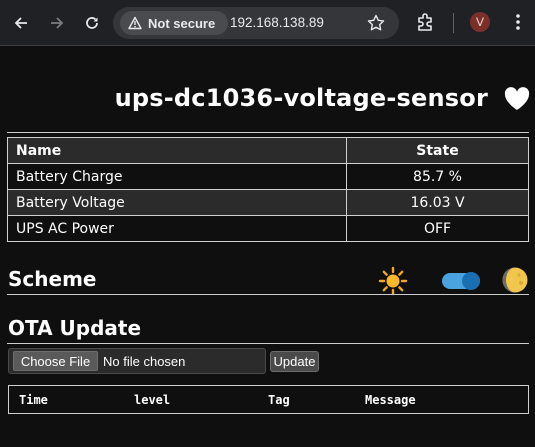 The width and height of the screenshot is (535, 447). I want to click on extensions-icon, so click(426, 22).